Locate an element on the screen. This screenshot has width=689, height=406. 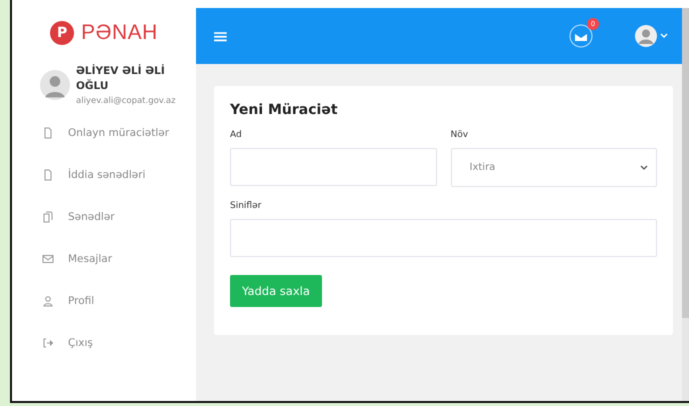
scrollbar is located at coordinates (685, 204).